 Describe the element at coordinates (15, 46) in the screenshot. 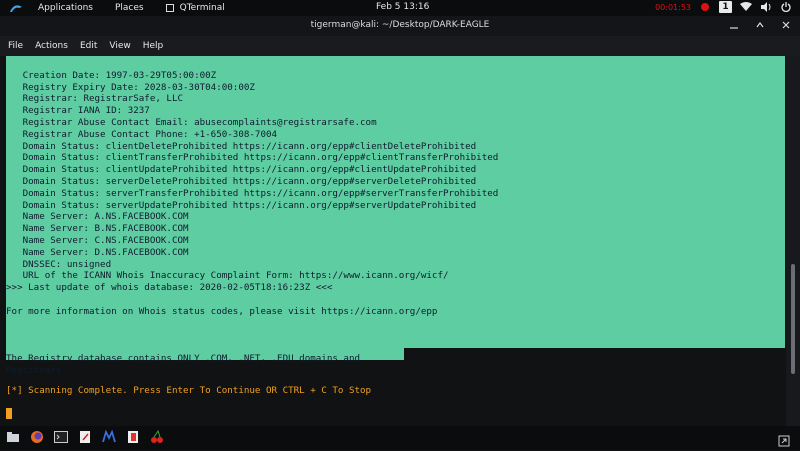

I see `menu-file: File` at that location.